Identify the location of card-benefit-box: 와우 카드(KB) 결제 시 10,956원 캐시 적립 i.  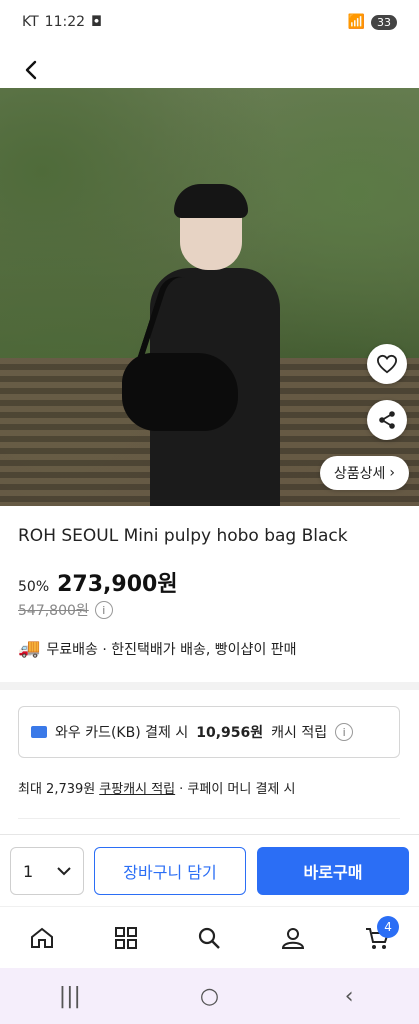
(209, 732).